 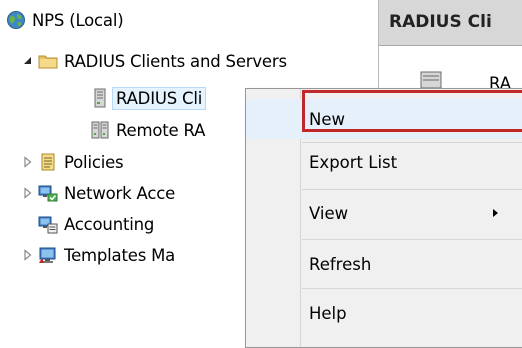 I want to click on tree-item-label: NPS (Local), so click(x=78, y=20).